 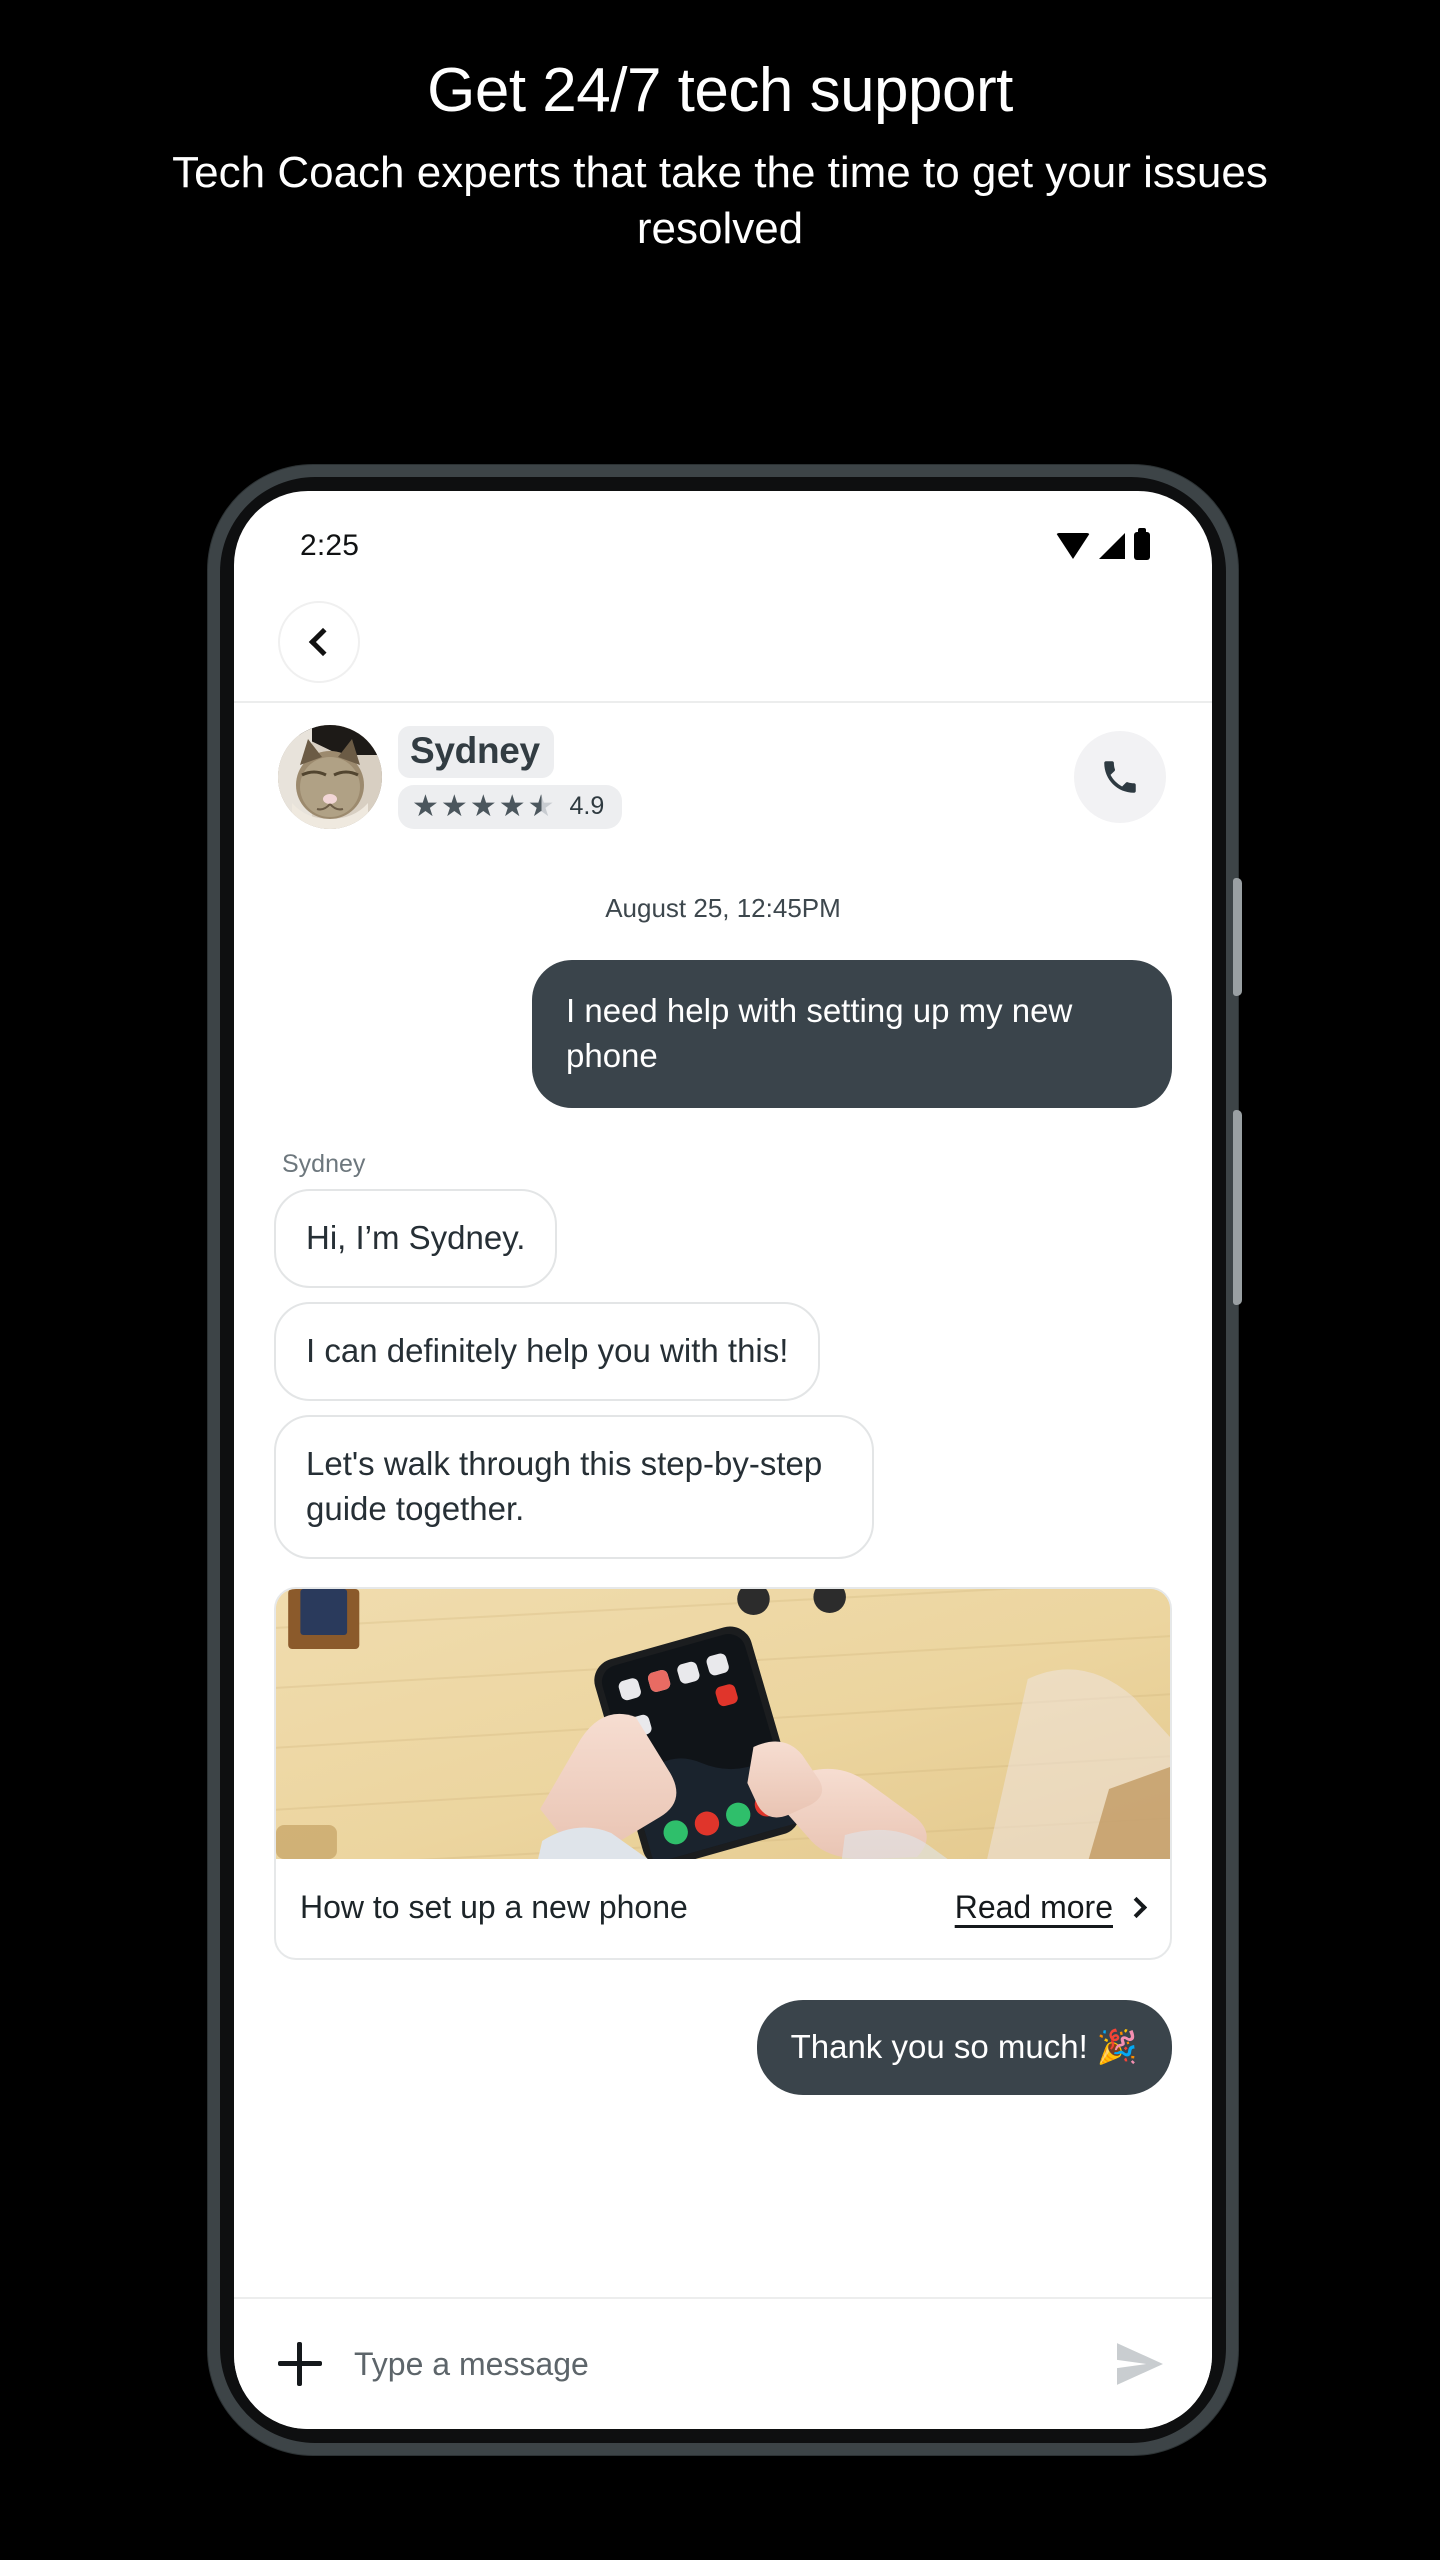 What do you see at coordinates (324, 1164) in the screenshot?
I see `message-sender-label: Sydney` at bounding box center [324, 1164].